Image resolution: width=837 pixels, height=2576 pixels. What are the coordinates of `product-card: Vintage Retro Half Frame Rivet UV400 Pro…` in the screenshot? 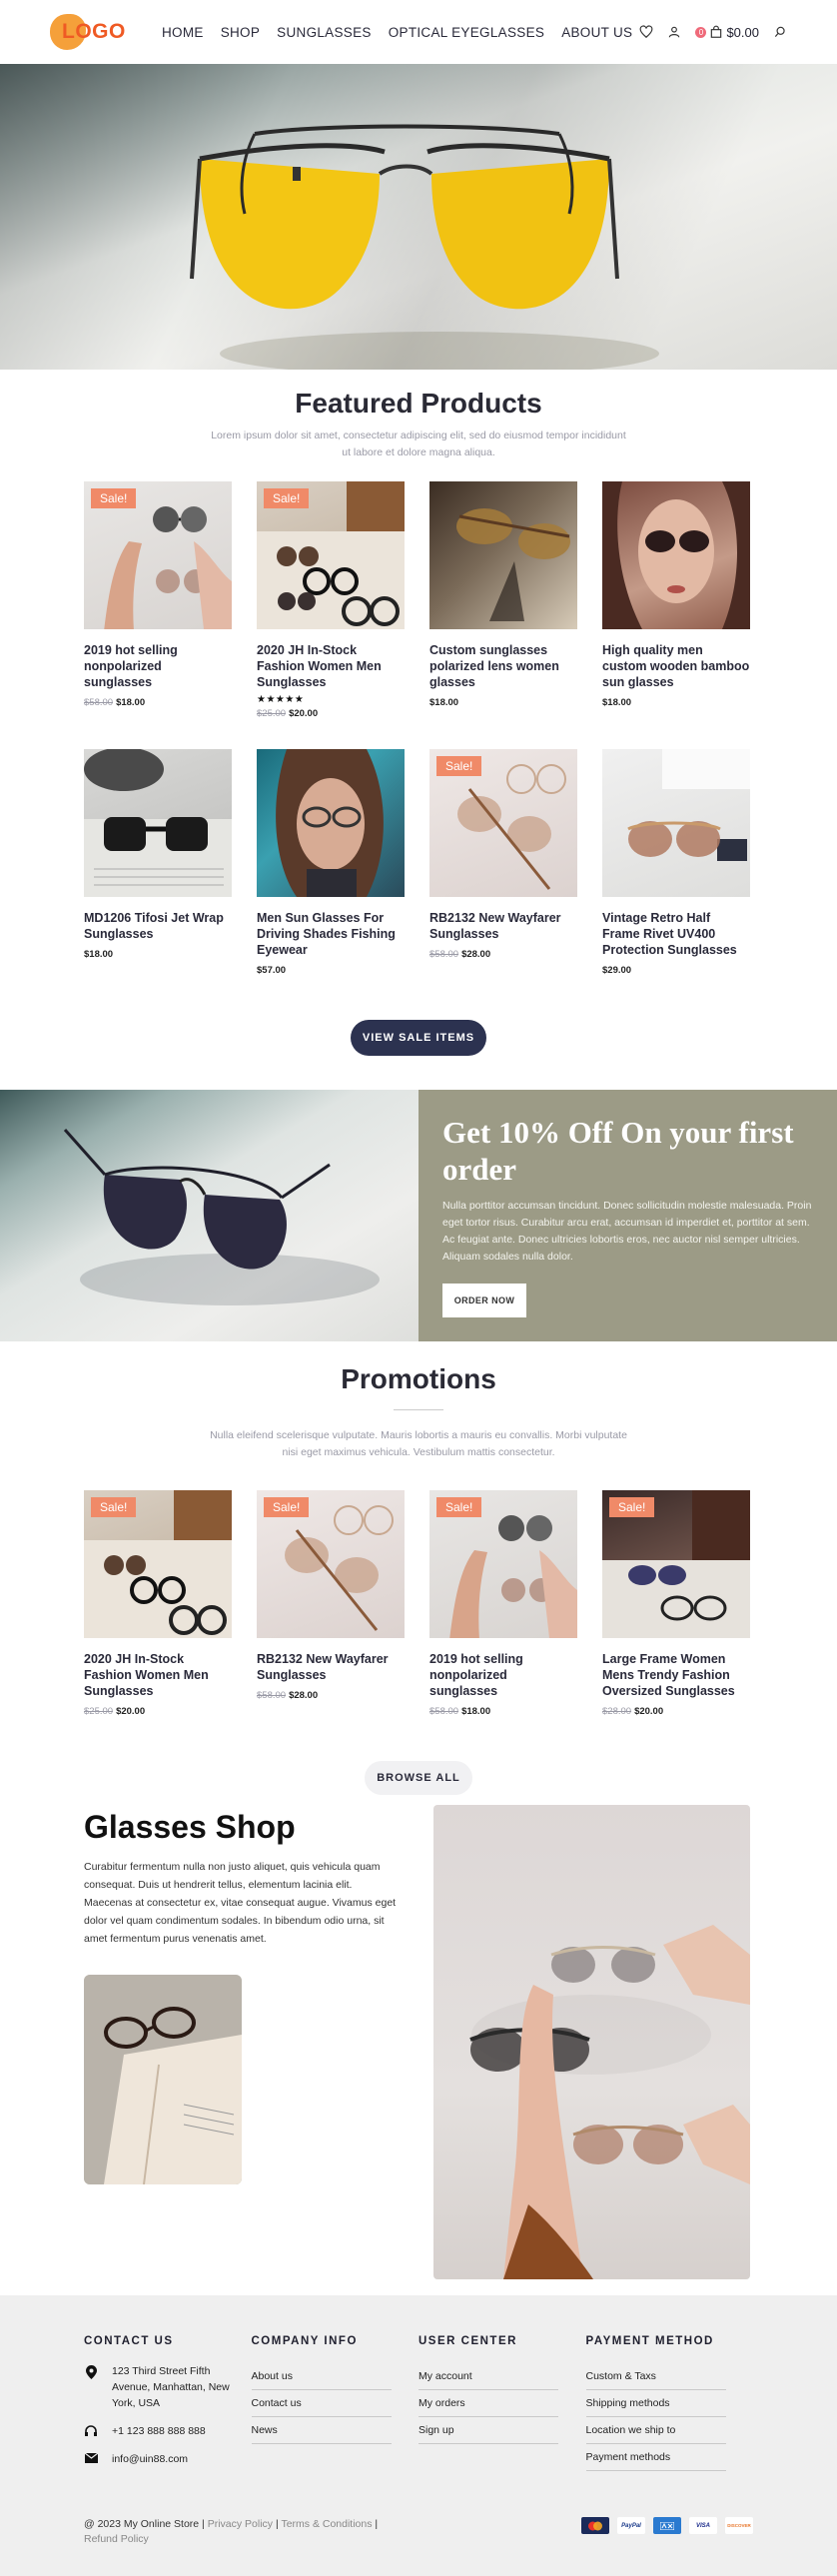 It's located at (676, 863).